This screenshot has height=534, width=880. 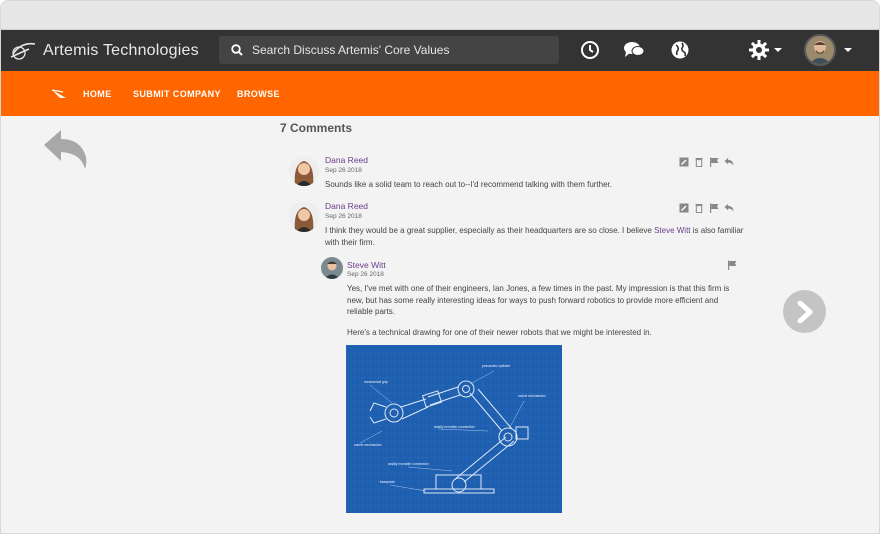 I want to click on search-input: Search Discuss Artemis' Core Values, so click(x=350, y=50).